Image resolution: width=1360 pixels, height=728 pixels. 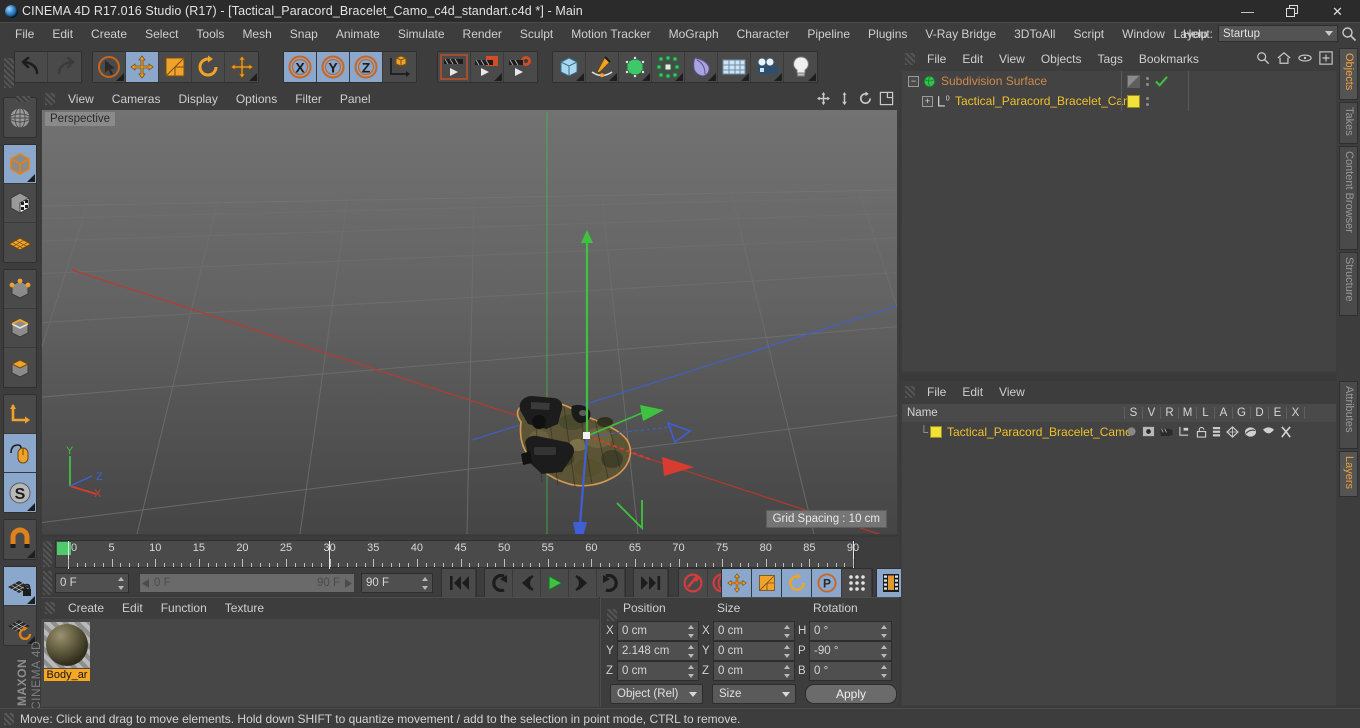 What do you see at coordinates (734, 67) in the screenshot?
I see `add-scene-object-button` at bounding box center [734, 67].